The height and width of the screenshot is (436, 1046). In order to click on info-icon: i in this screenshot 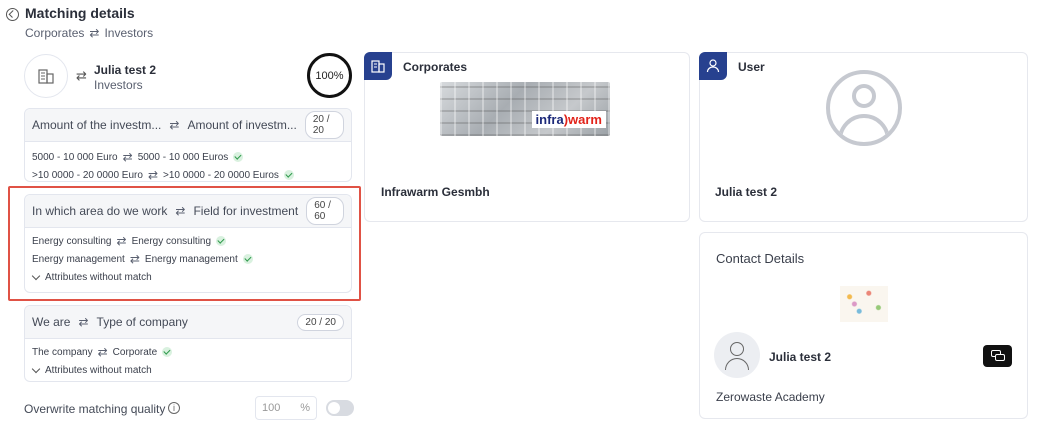, I will do `click(174, 408)`.